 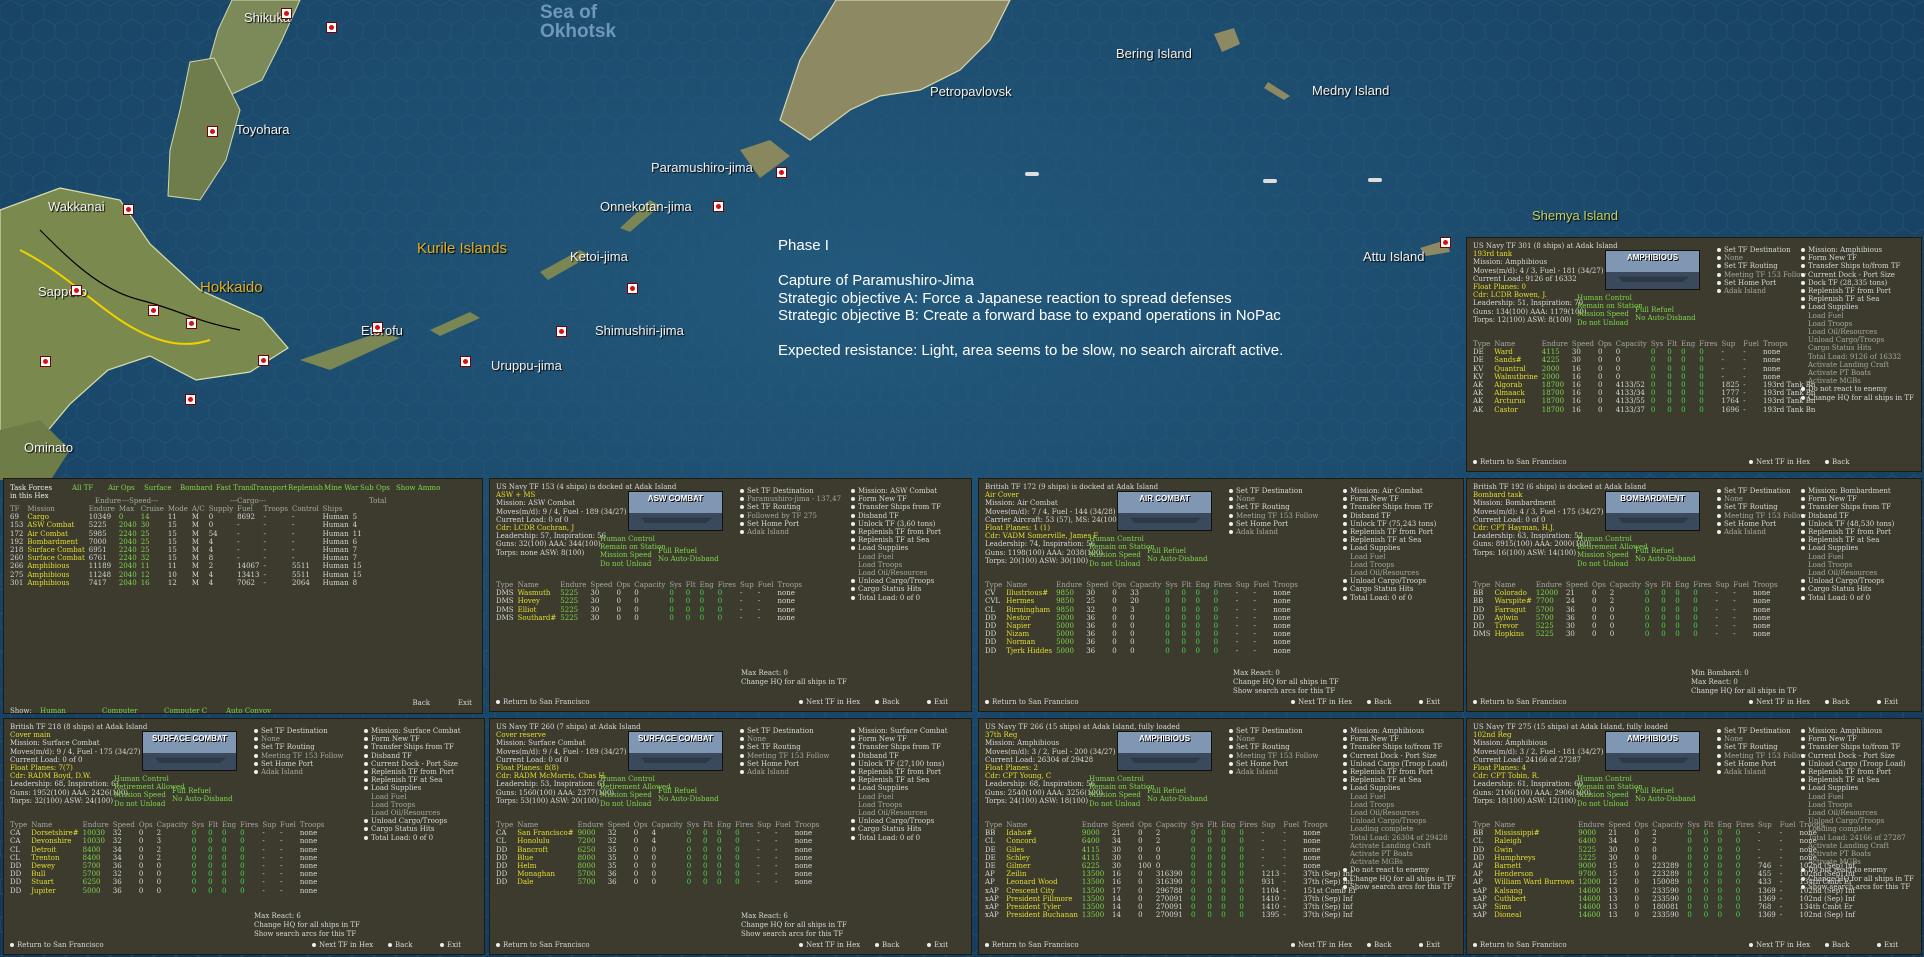 What do you see at coordinates (1627, 610) in the screenshot?
I see `ship-row: DD Farragut 5700 36 0 0 0 0 0 0- - none` at bounding box center [1627, 610].